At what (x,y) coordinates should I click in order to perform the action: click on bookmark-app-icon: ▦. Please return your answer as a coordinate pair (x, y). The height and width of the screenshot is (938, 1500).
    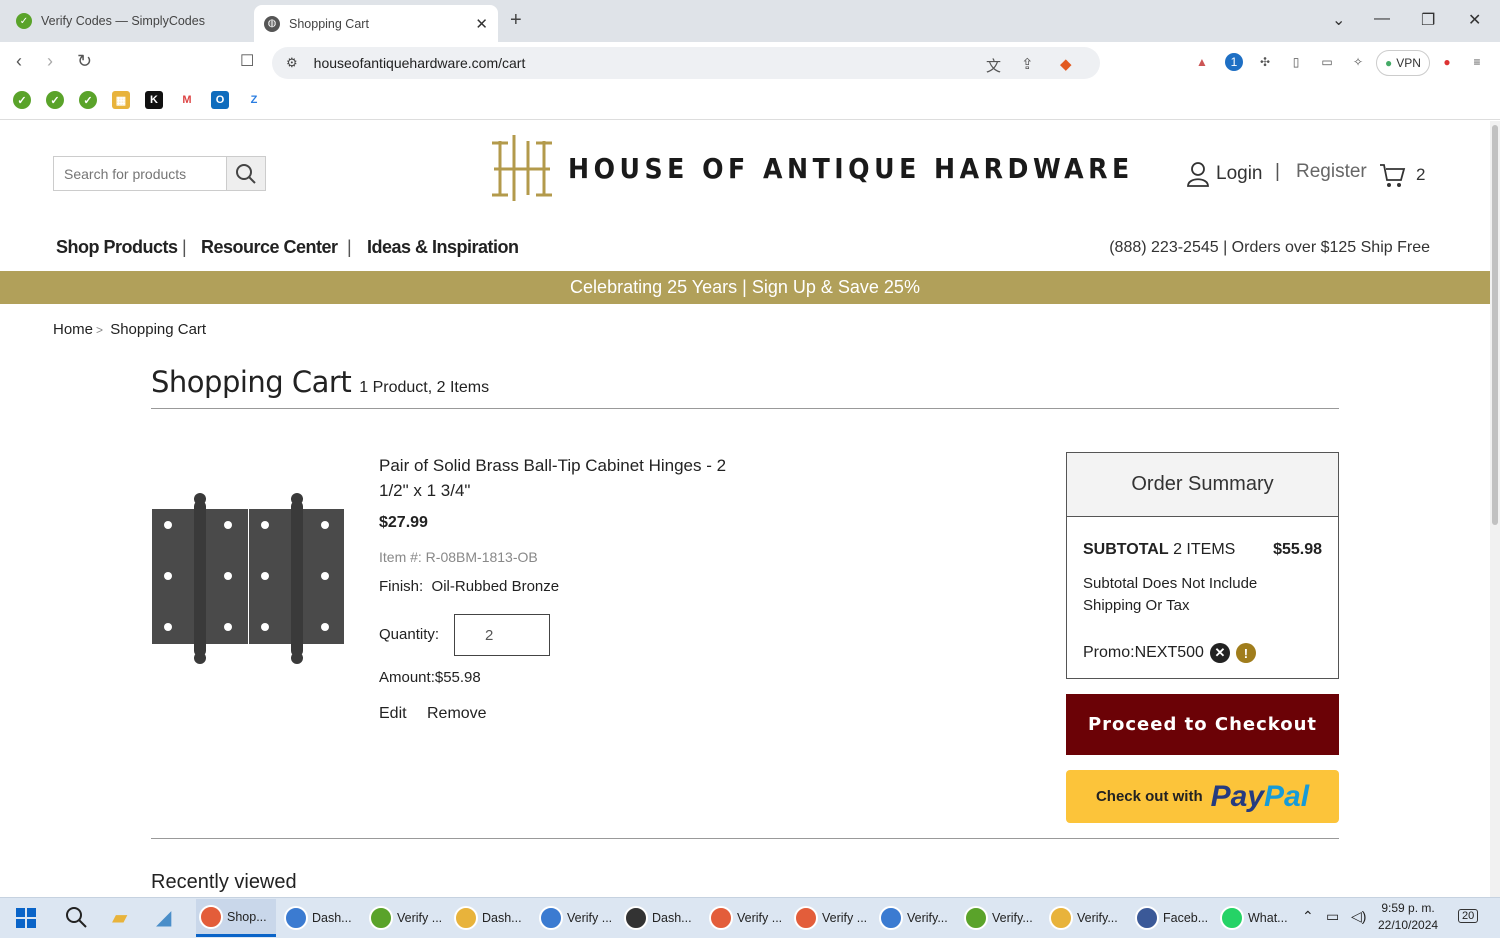
    Looking at the image, I should click on (121, 100).